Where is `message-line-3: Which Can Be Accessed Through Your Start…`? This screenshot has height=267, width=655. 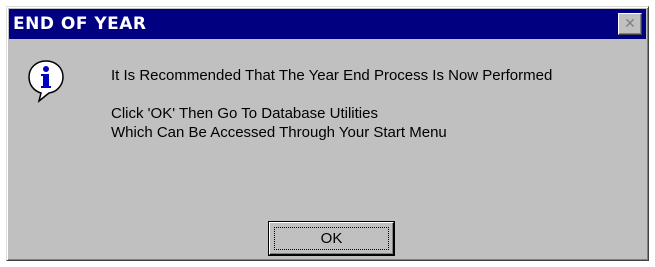
message-line-3: Which Can Be Accessed Through Your Start… is located at coordinates (279, 132).